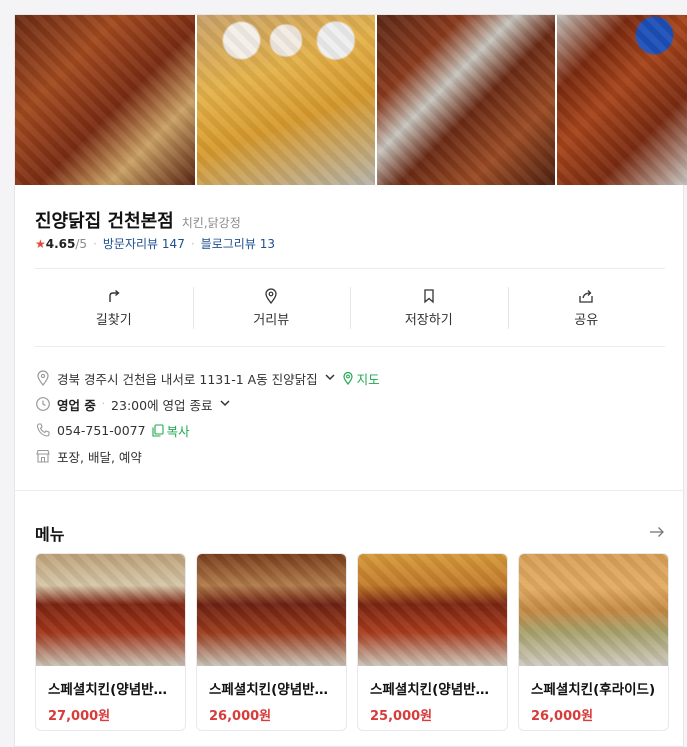 The height and width of the screenshot is (747, 687). Describe the element at coordinates (361, 378) in the screenshot. I see `map-link: 지도` at that location.